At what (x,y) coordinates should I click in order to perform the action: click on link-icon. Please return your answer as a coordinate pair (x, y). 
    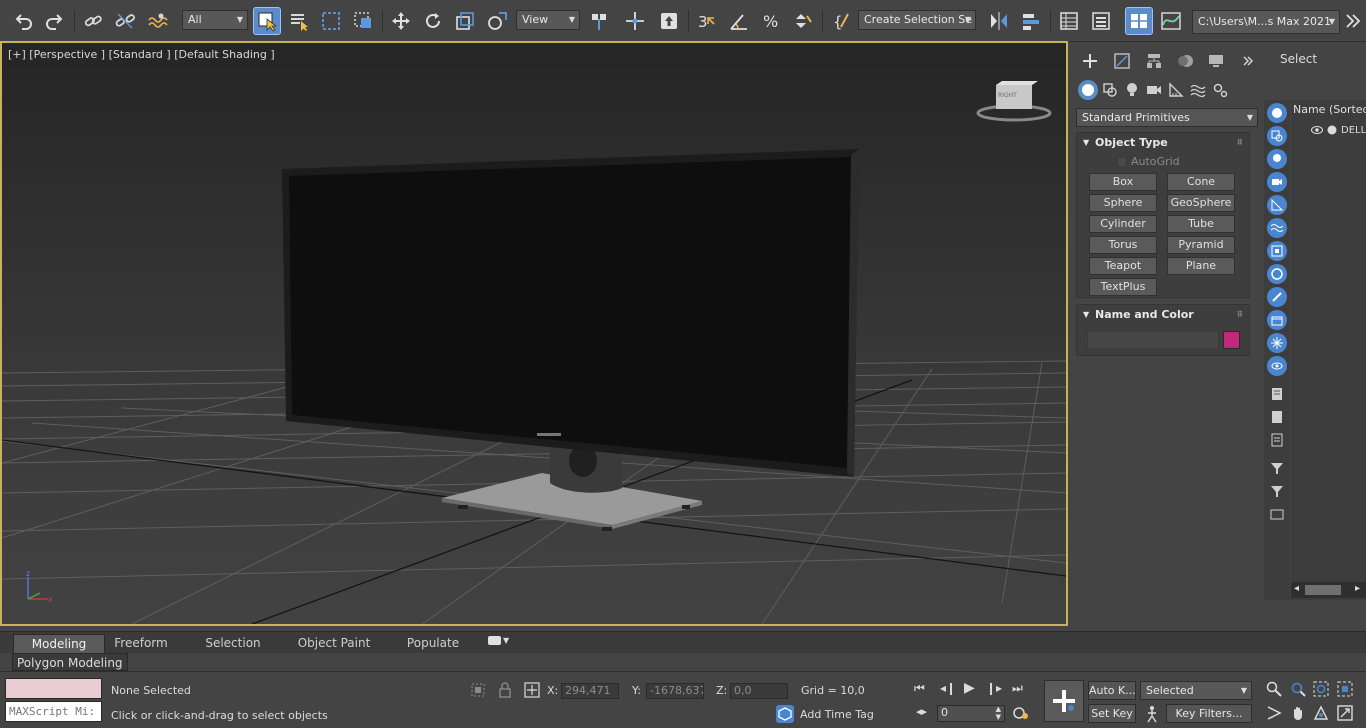
    Looking at the image, I should click on (93, 21).